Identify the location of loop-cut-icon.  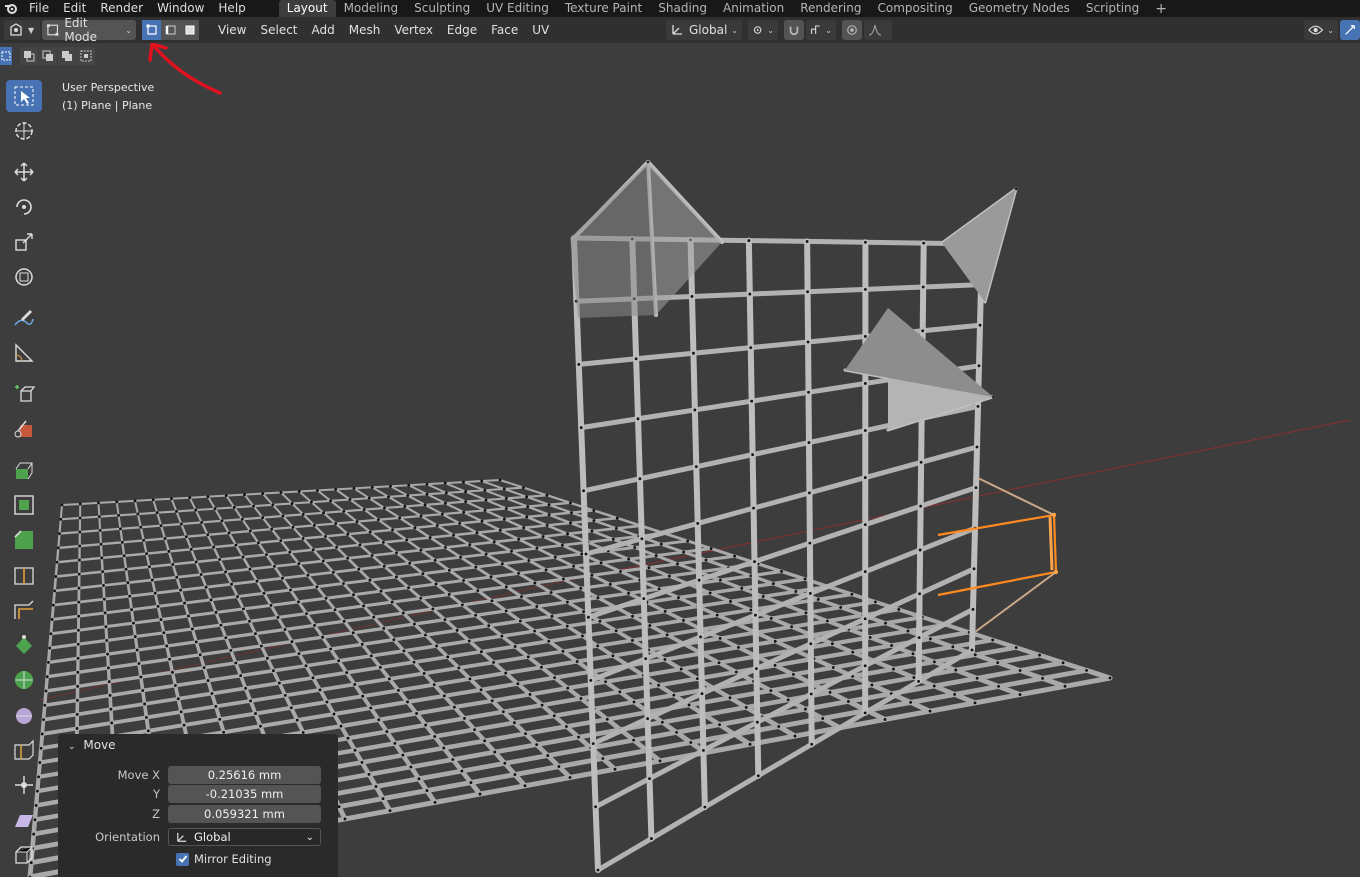
(24, 576).